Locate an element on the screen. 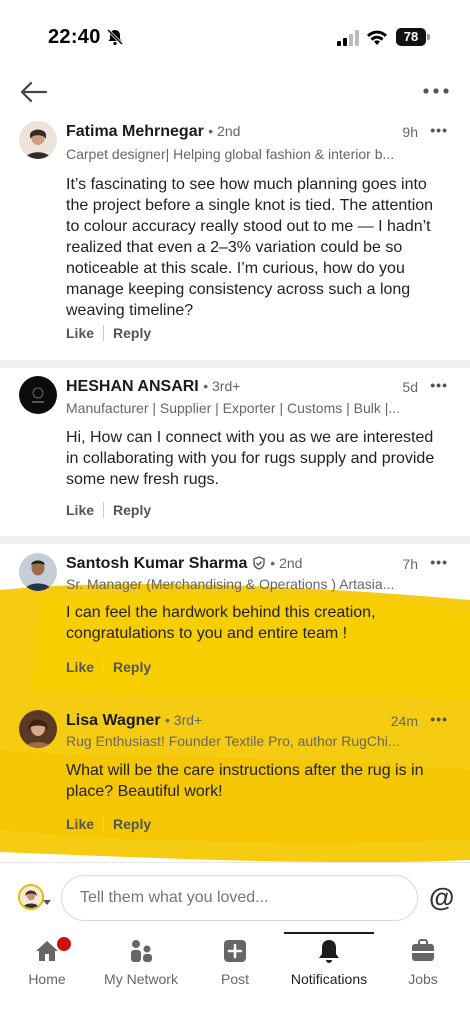 This screenshot has width=470, height=1024. tab-jobs: Jobs is located at coordinates (423, 962).